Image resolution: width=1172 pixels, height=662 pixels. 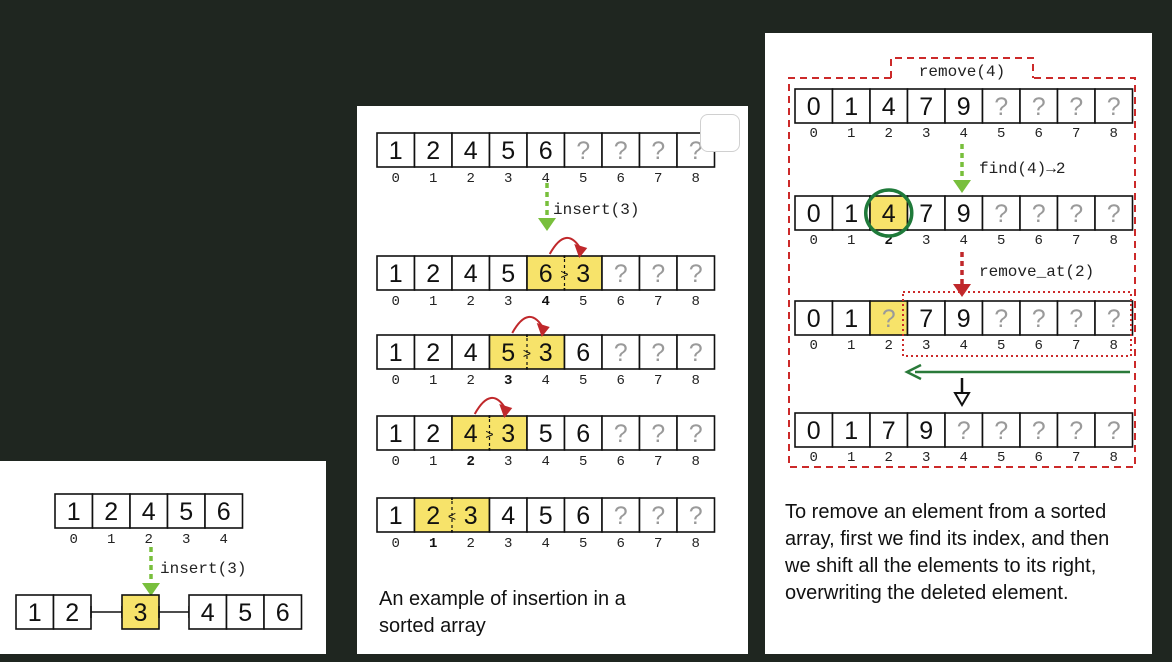 What do you see at coordinates (1022, 169) in the screenshot?
I see `find-label: find(4)→2` at bounding box center [1022, 169].